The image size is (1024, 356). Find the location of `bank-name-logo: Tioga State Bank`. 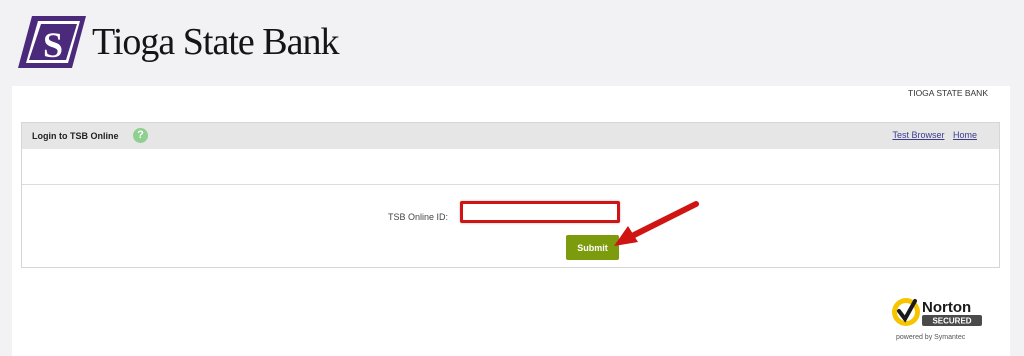

bank-name-logo: Tioga State Bank is located at coordinates (215, 42).